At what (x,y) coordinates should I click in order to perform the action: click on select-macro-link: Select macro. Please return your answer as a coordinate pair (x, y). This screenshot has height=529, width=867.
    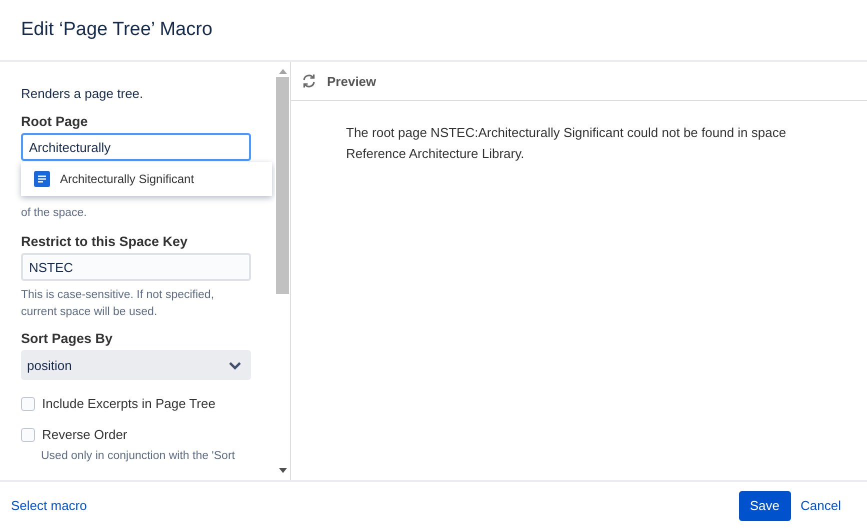
    Looking at the image, I should click on (49, 505).